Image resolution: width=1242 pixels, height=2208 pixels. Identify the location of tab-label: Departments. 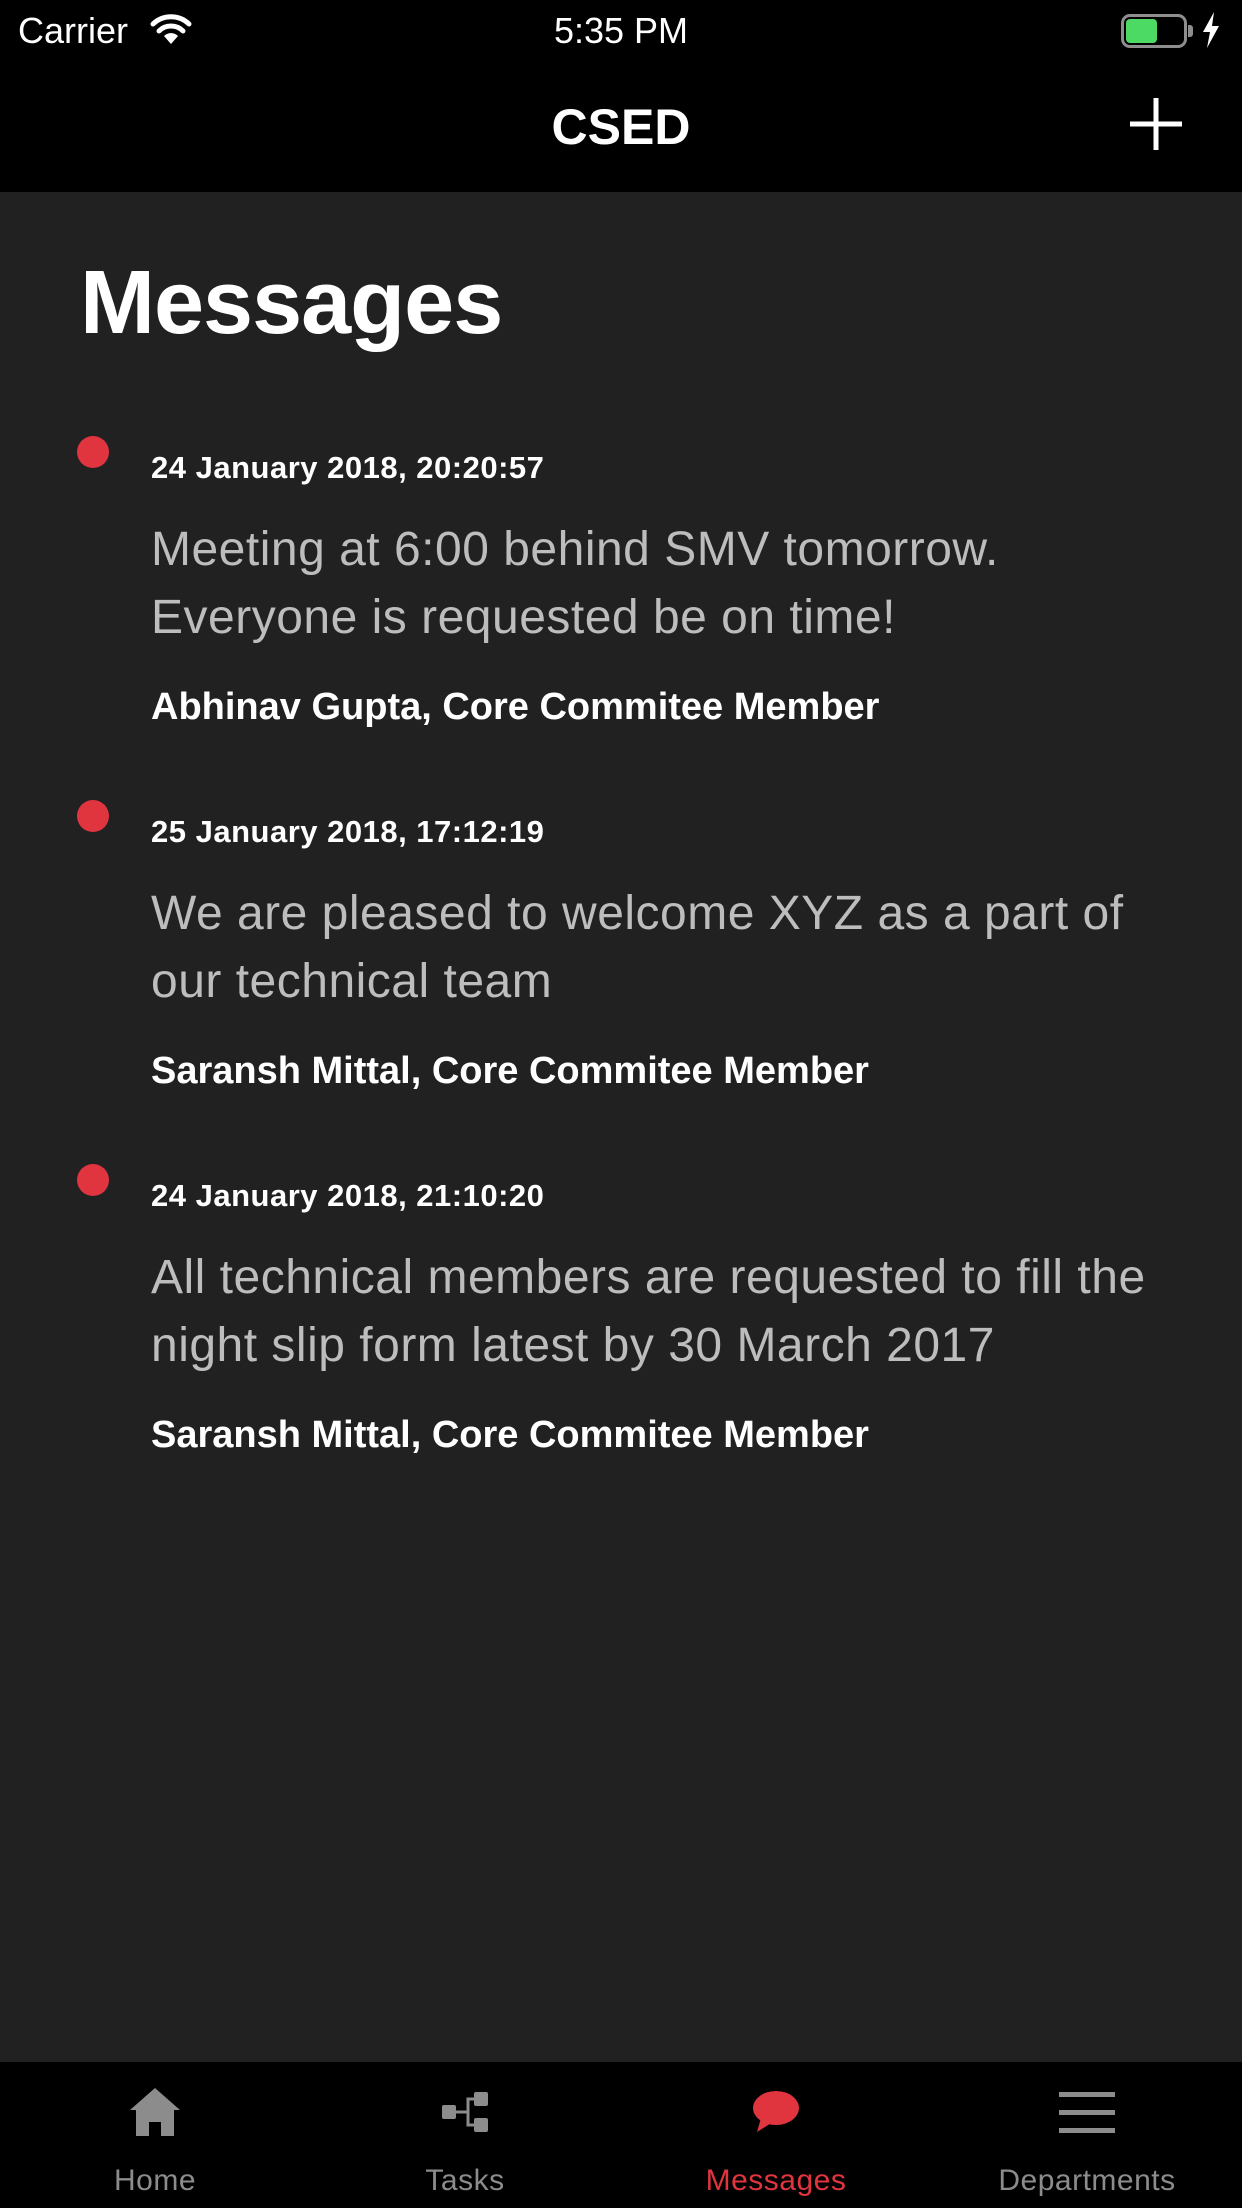
(1087, 2180).